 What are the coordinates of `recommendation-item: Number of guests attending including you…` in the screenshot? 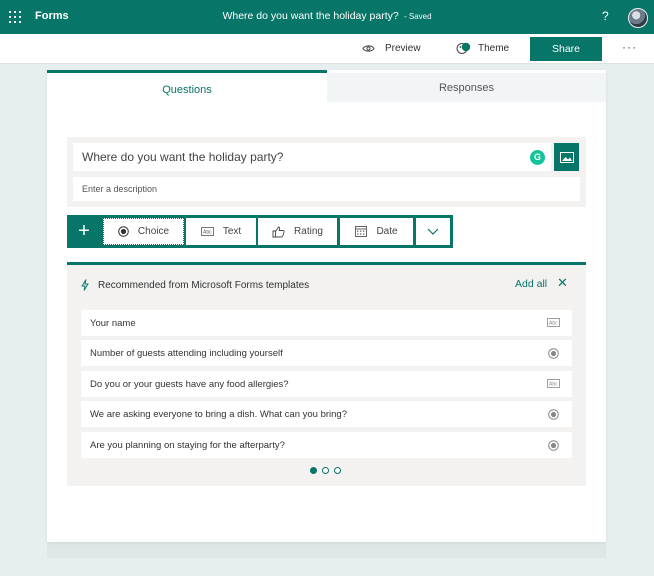 It's located at (326, 353).